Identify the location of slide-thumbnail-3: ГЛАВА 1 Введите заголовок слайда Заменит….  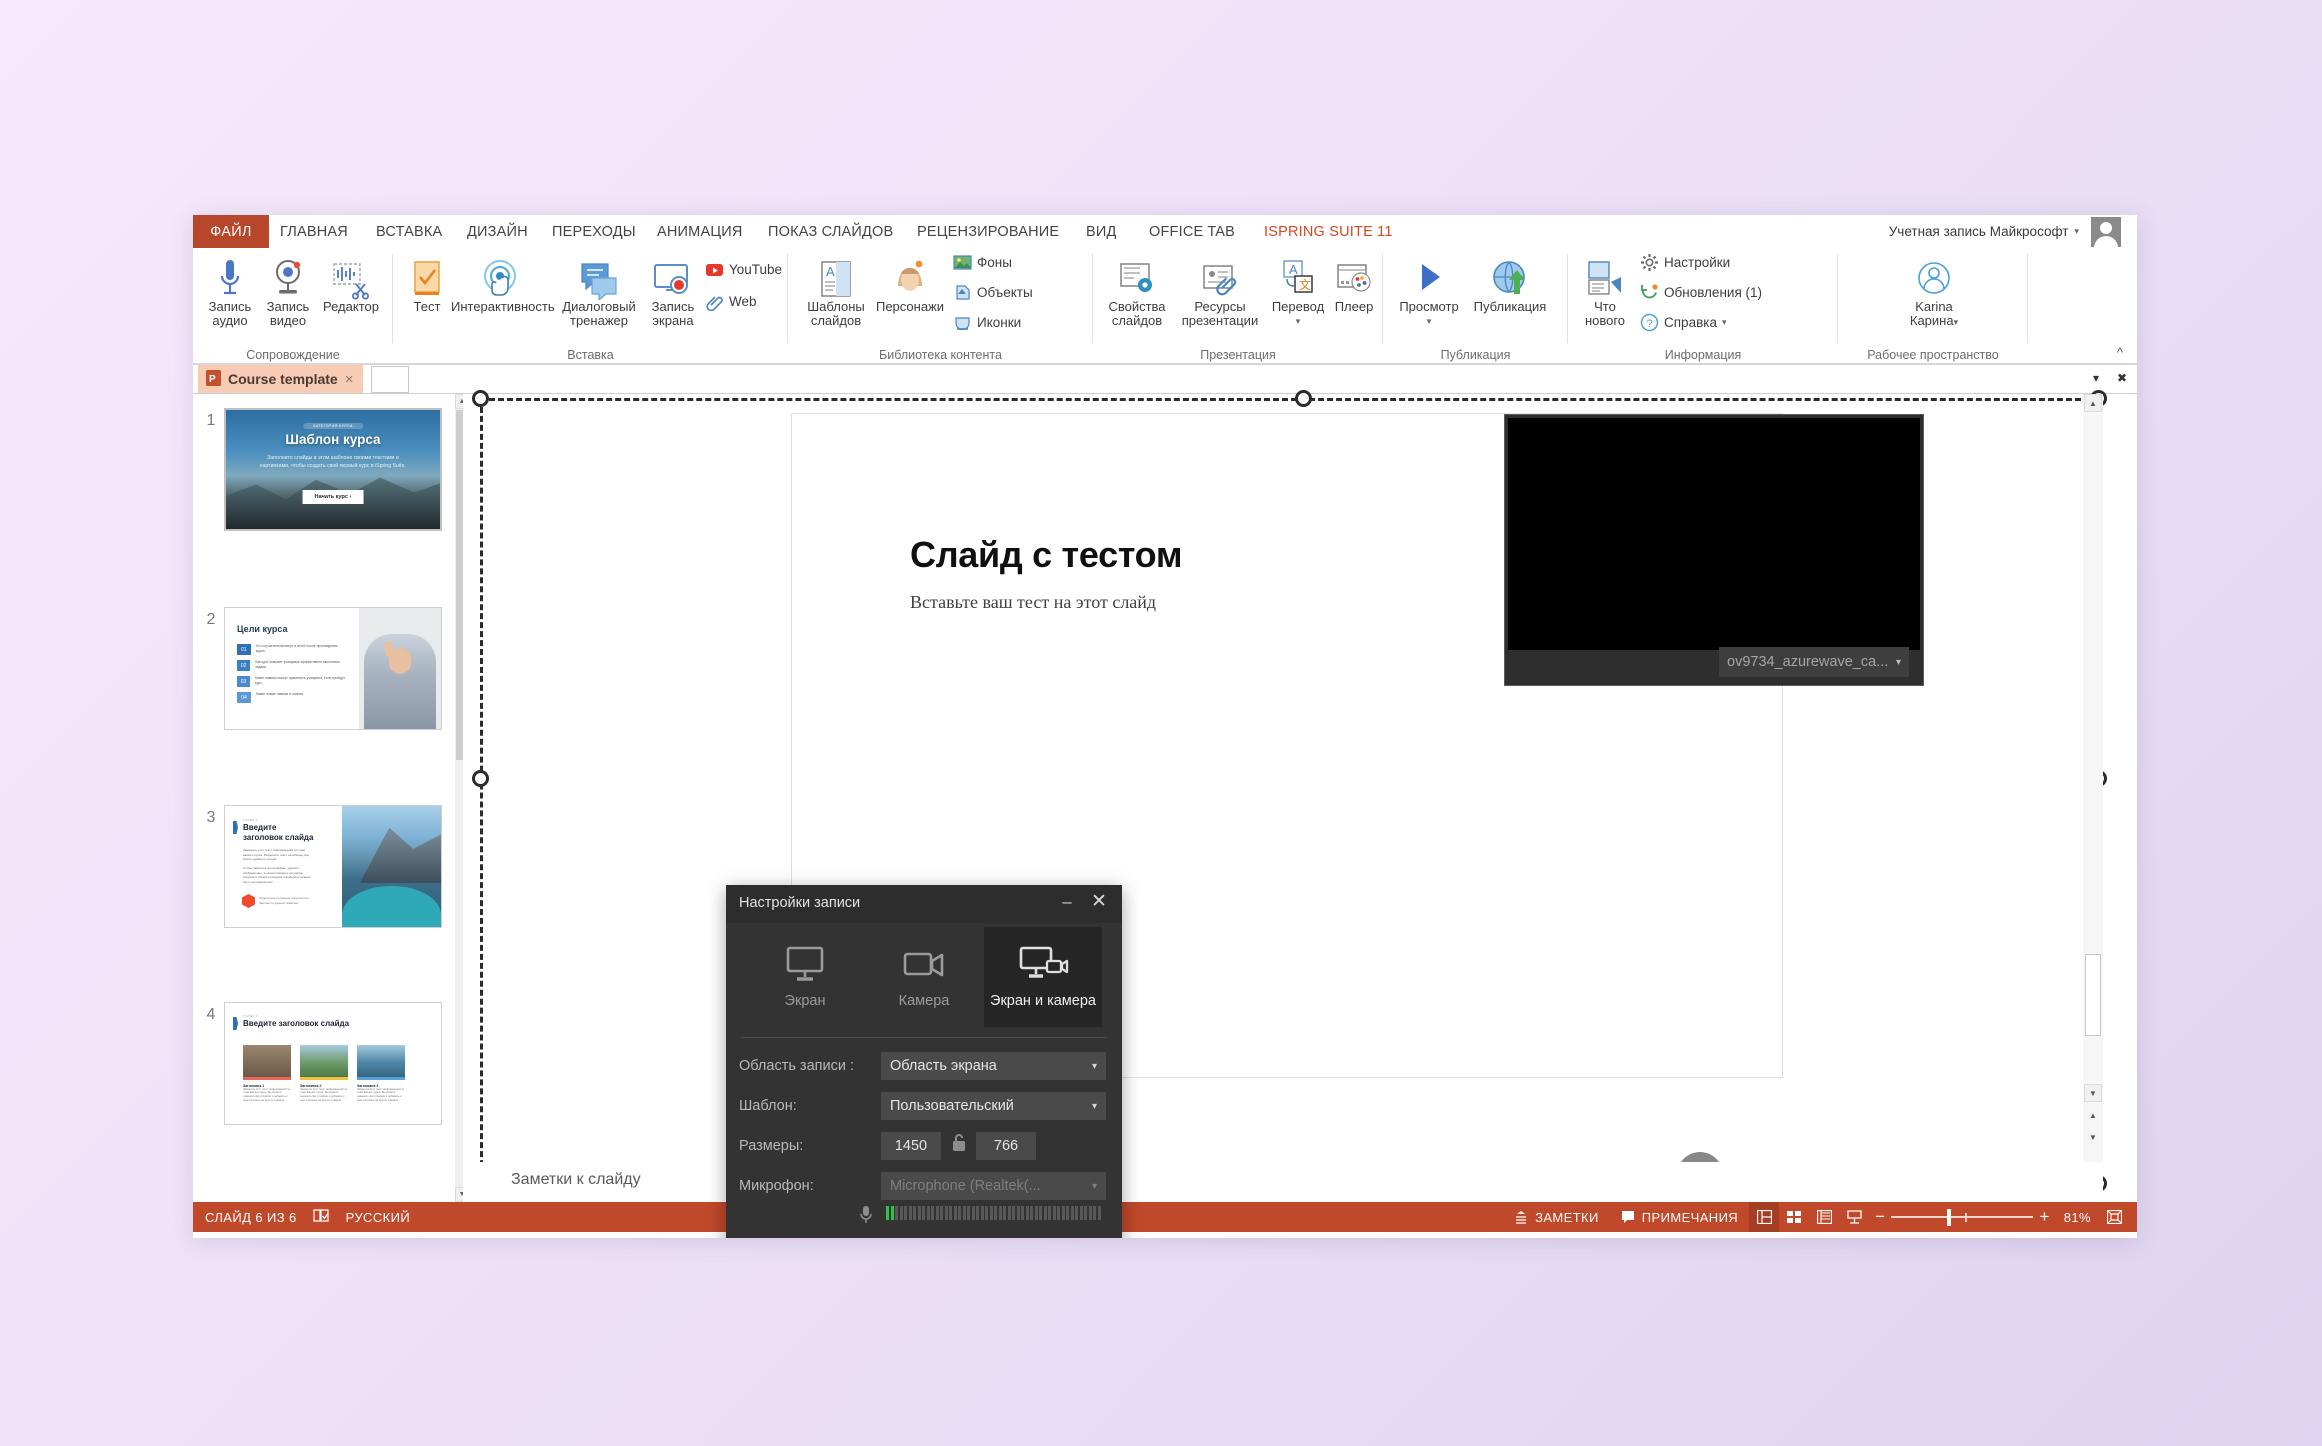
(333, 866).